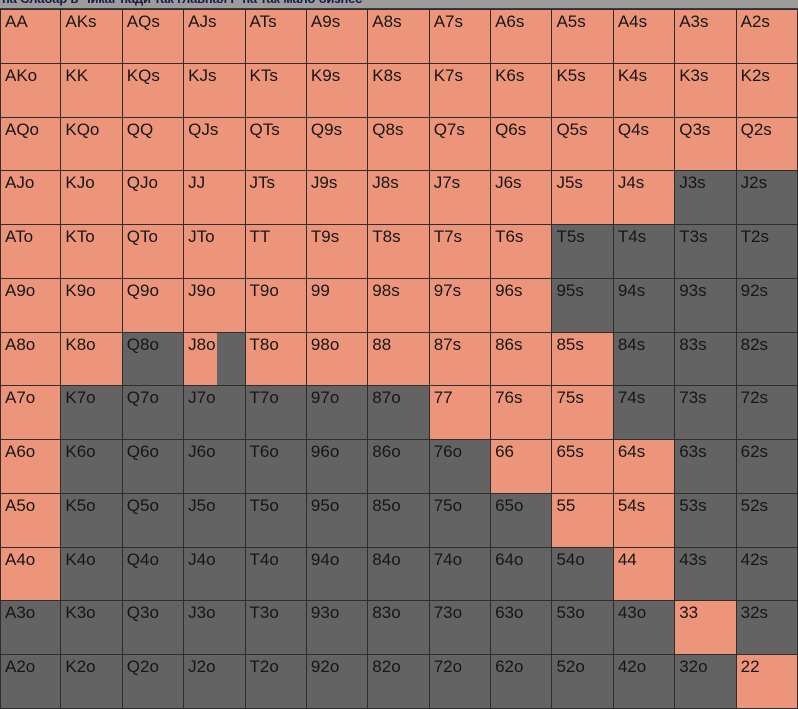 Image resolution: width=798 pixels, height=709 pixels. What do you see at coordinates (399, 413) in the screenshot?
I see `hand-cell: 87o` at bounding box center [399, 413].